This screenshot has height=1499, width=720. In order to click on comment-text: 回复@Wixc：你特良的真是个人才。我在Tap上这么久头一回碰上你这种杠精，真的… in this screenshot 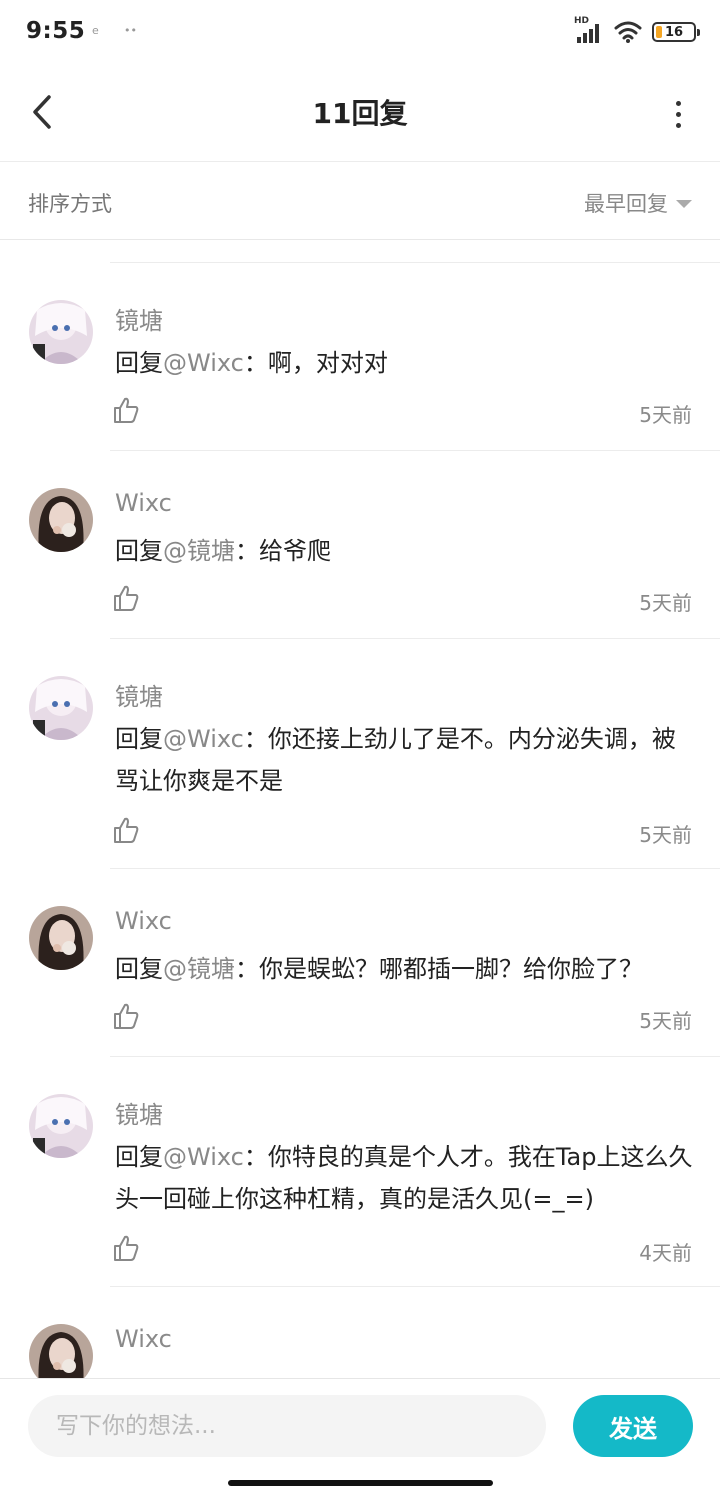, I will do `click(405, 1178)`.